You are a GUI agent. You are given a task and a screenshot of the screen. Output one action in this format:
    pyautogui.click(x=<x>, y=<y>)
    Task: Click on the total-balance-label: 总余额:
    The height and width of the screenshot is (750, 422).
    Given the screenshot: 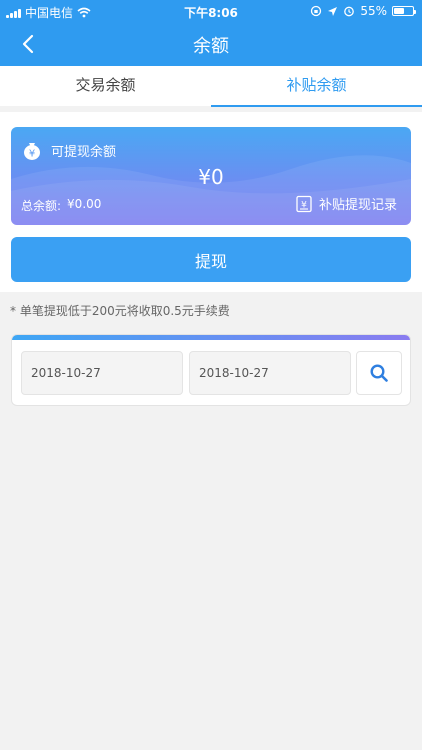 What is the action you would take?
    pyautogui.click(x=41, y=206)
    